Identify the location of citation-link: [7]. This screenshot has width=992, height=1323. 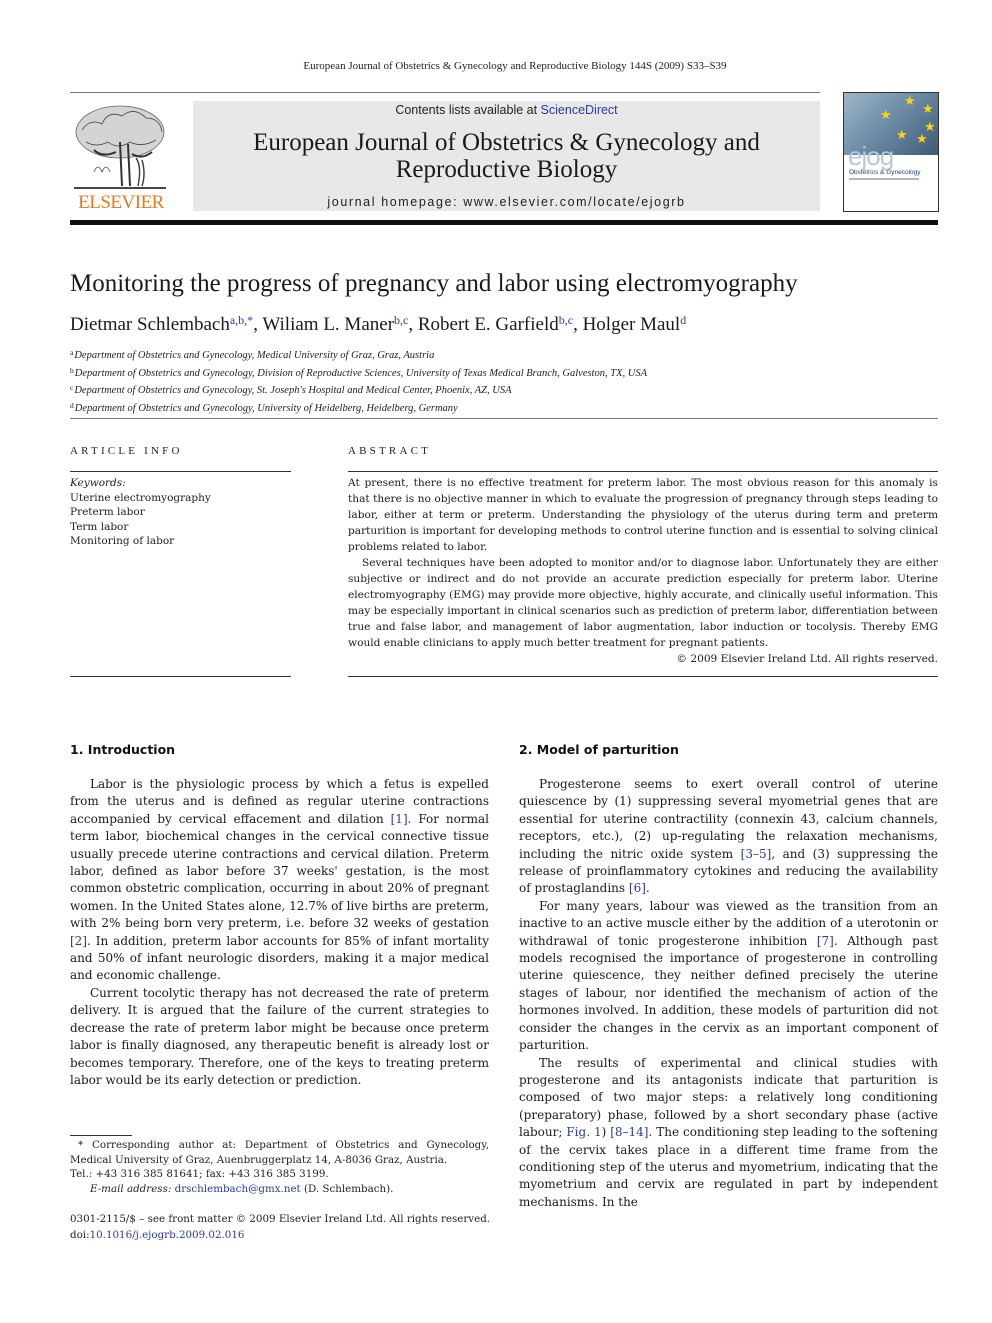
(825, 941).